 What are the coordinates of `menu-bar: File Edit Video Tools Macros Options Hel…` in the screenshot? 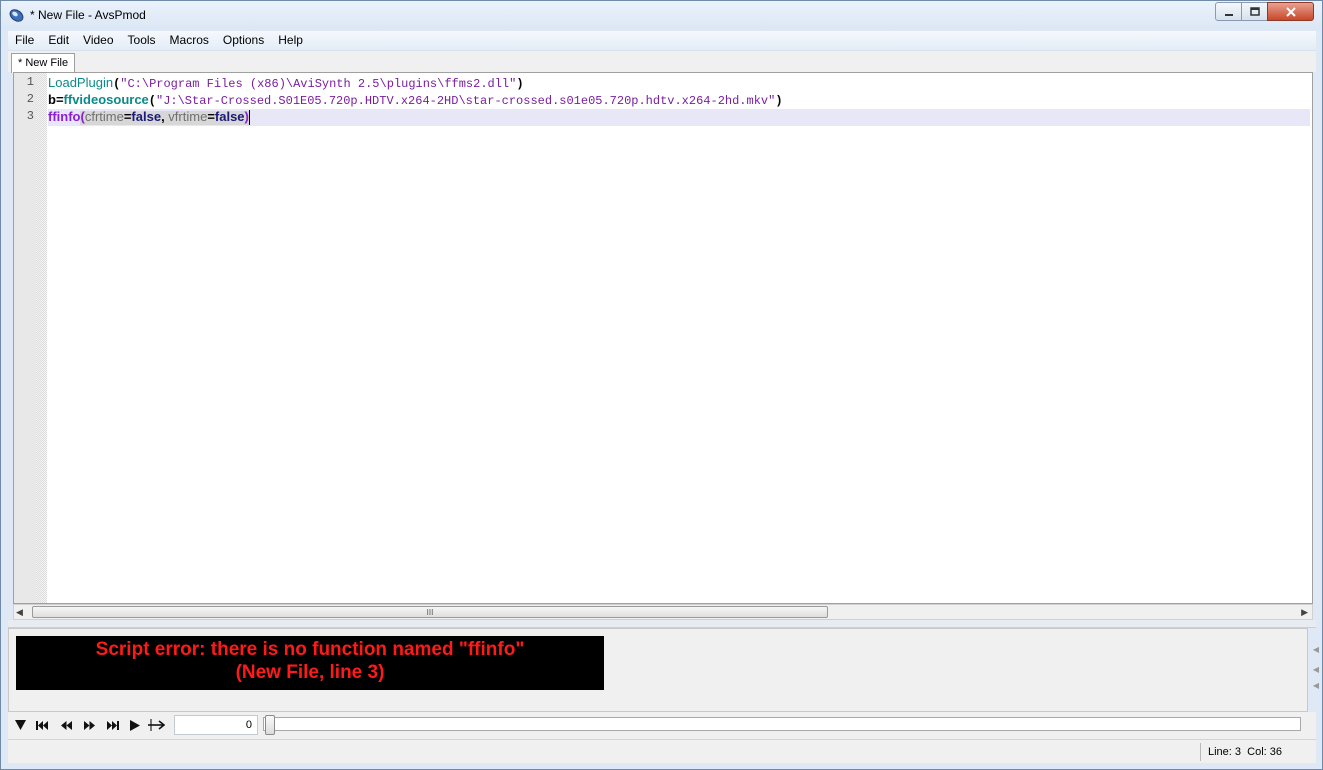 It's located at (662, 40).